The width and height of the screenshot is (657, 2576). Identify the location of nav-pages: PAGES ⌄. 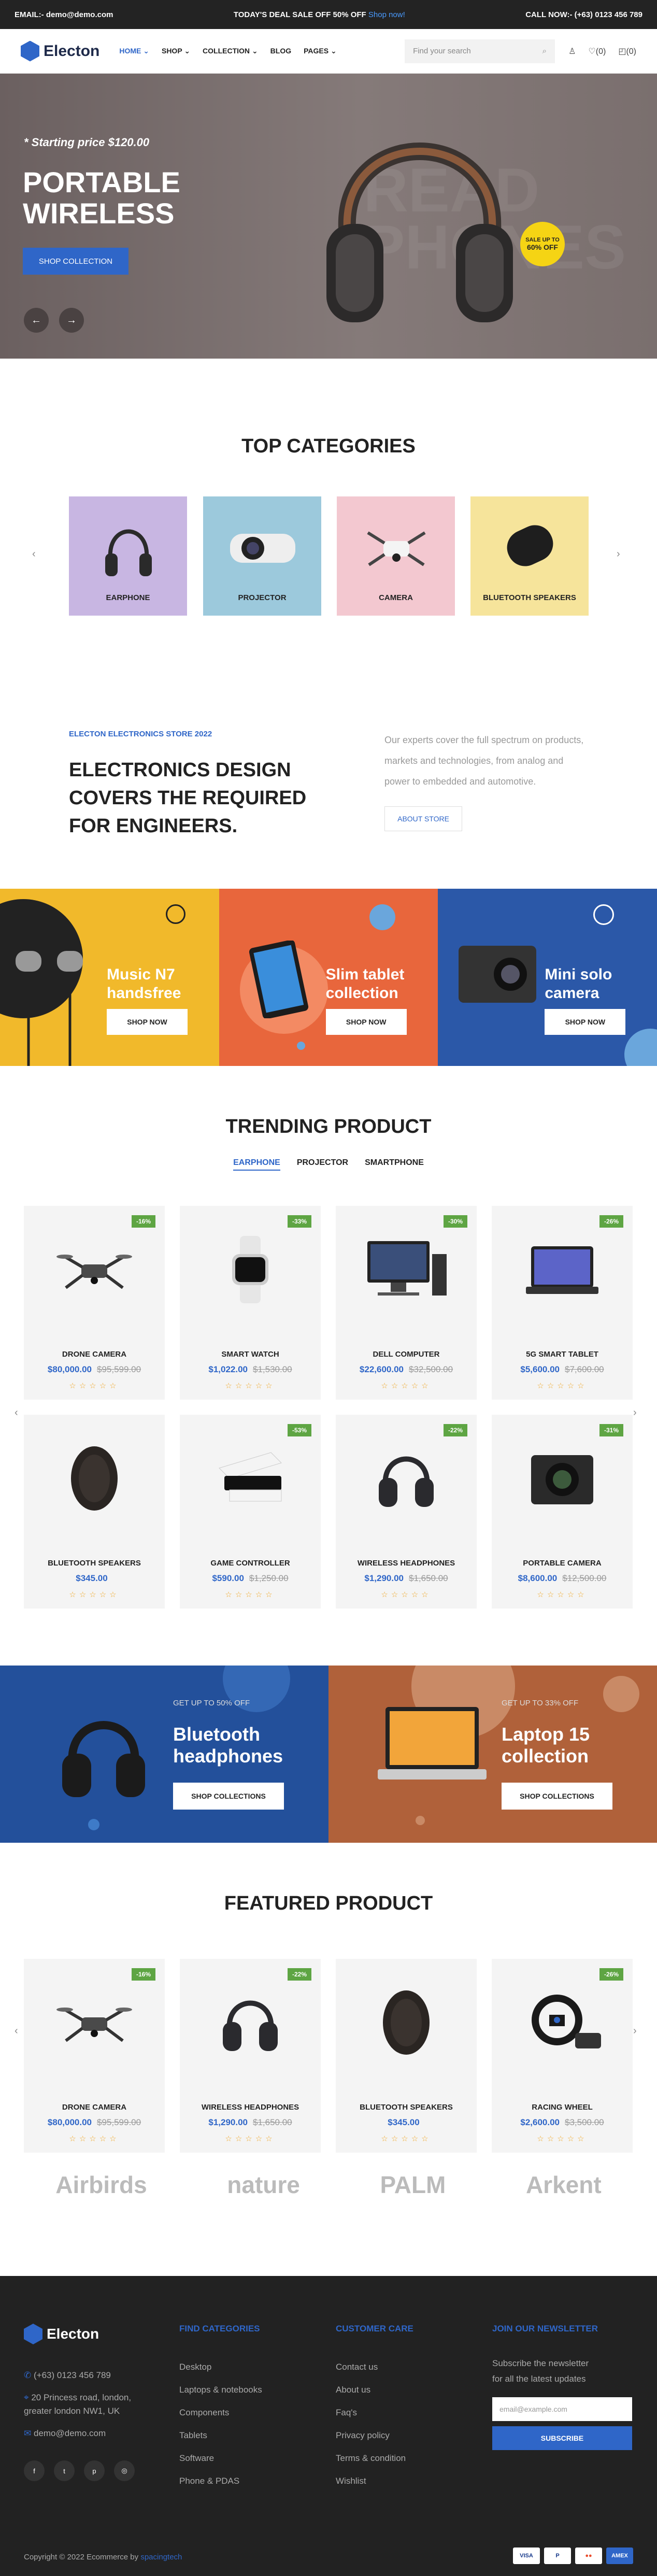
(320, 51).